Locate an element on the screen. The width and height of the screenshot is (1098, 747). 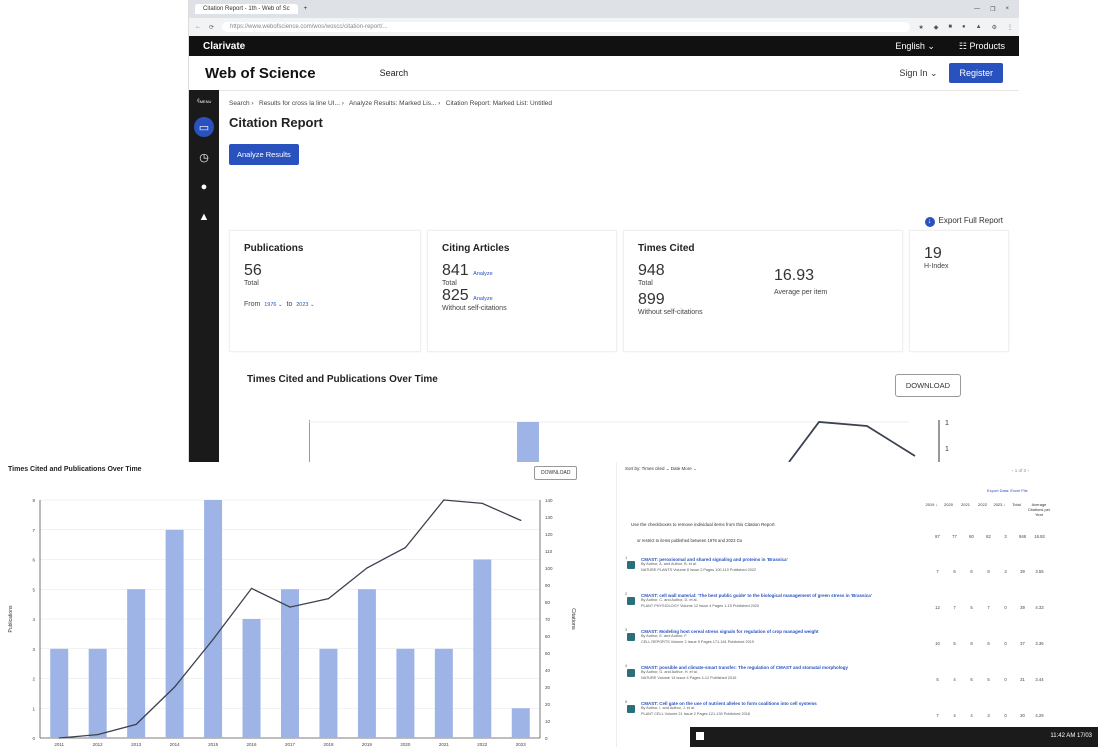
extension-icon: ★ is located at coordinates (920, 27).